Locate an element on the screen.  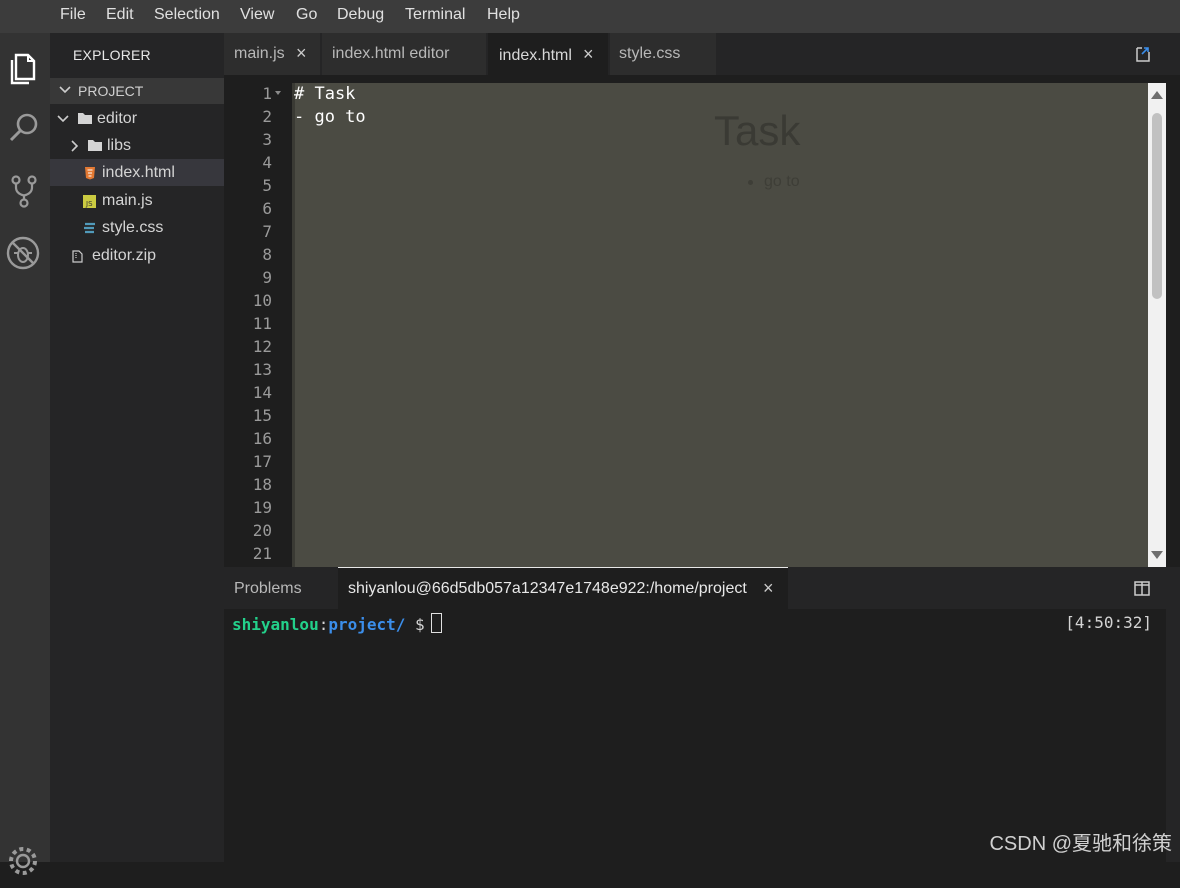
line-number: 18 is located at coordinates (262, 484).